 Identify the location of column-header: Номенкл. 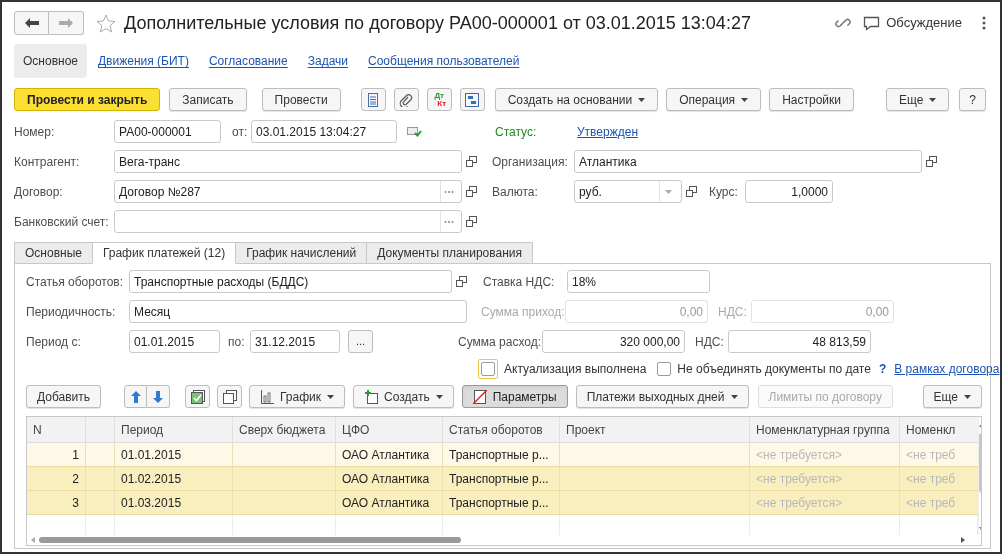
(931, 429).